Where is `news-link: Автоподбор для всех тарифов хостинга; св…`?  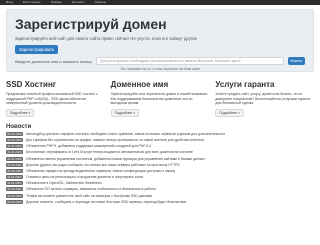 news-link: Автоподбор для всех тарифов хостинга; св… is located at coordinates (125, 134).